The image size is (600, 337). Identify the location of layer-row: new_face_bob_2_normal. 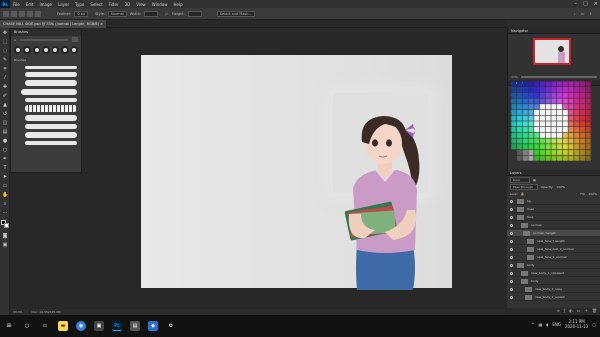
(553, 249).